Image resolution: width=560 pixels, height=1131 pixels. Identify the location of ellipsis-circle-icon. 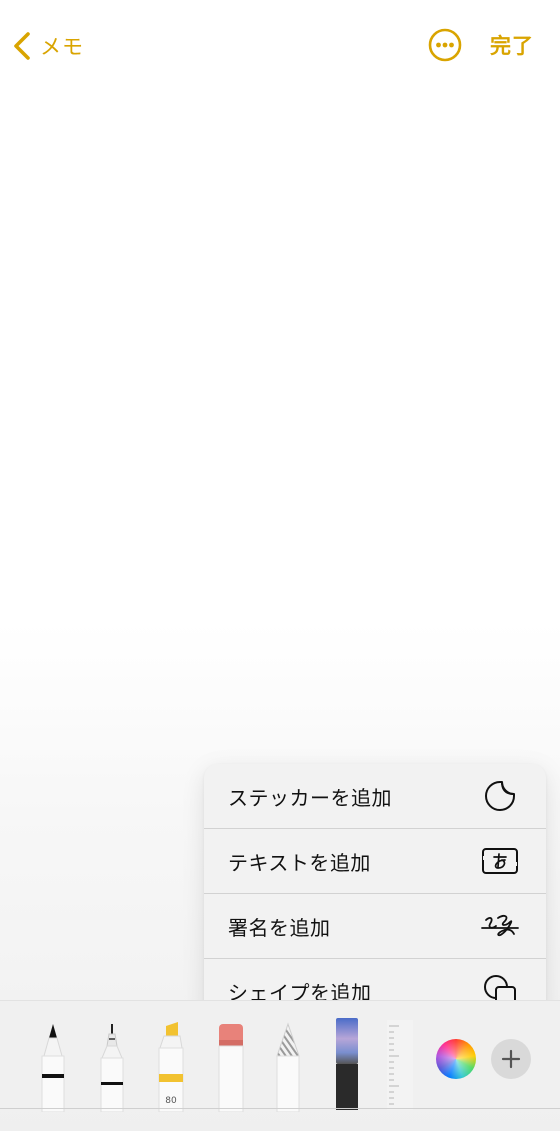
(445, 45).